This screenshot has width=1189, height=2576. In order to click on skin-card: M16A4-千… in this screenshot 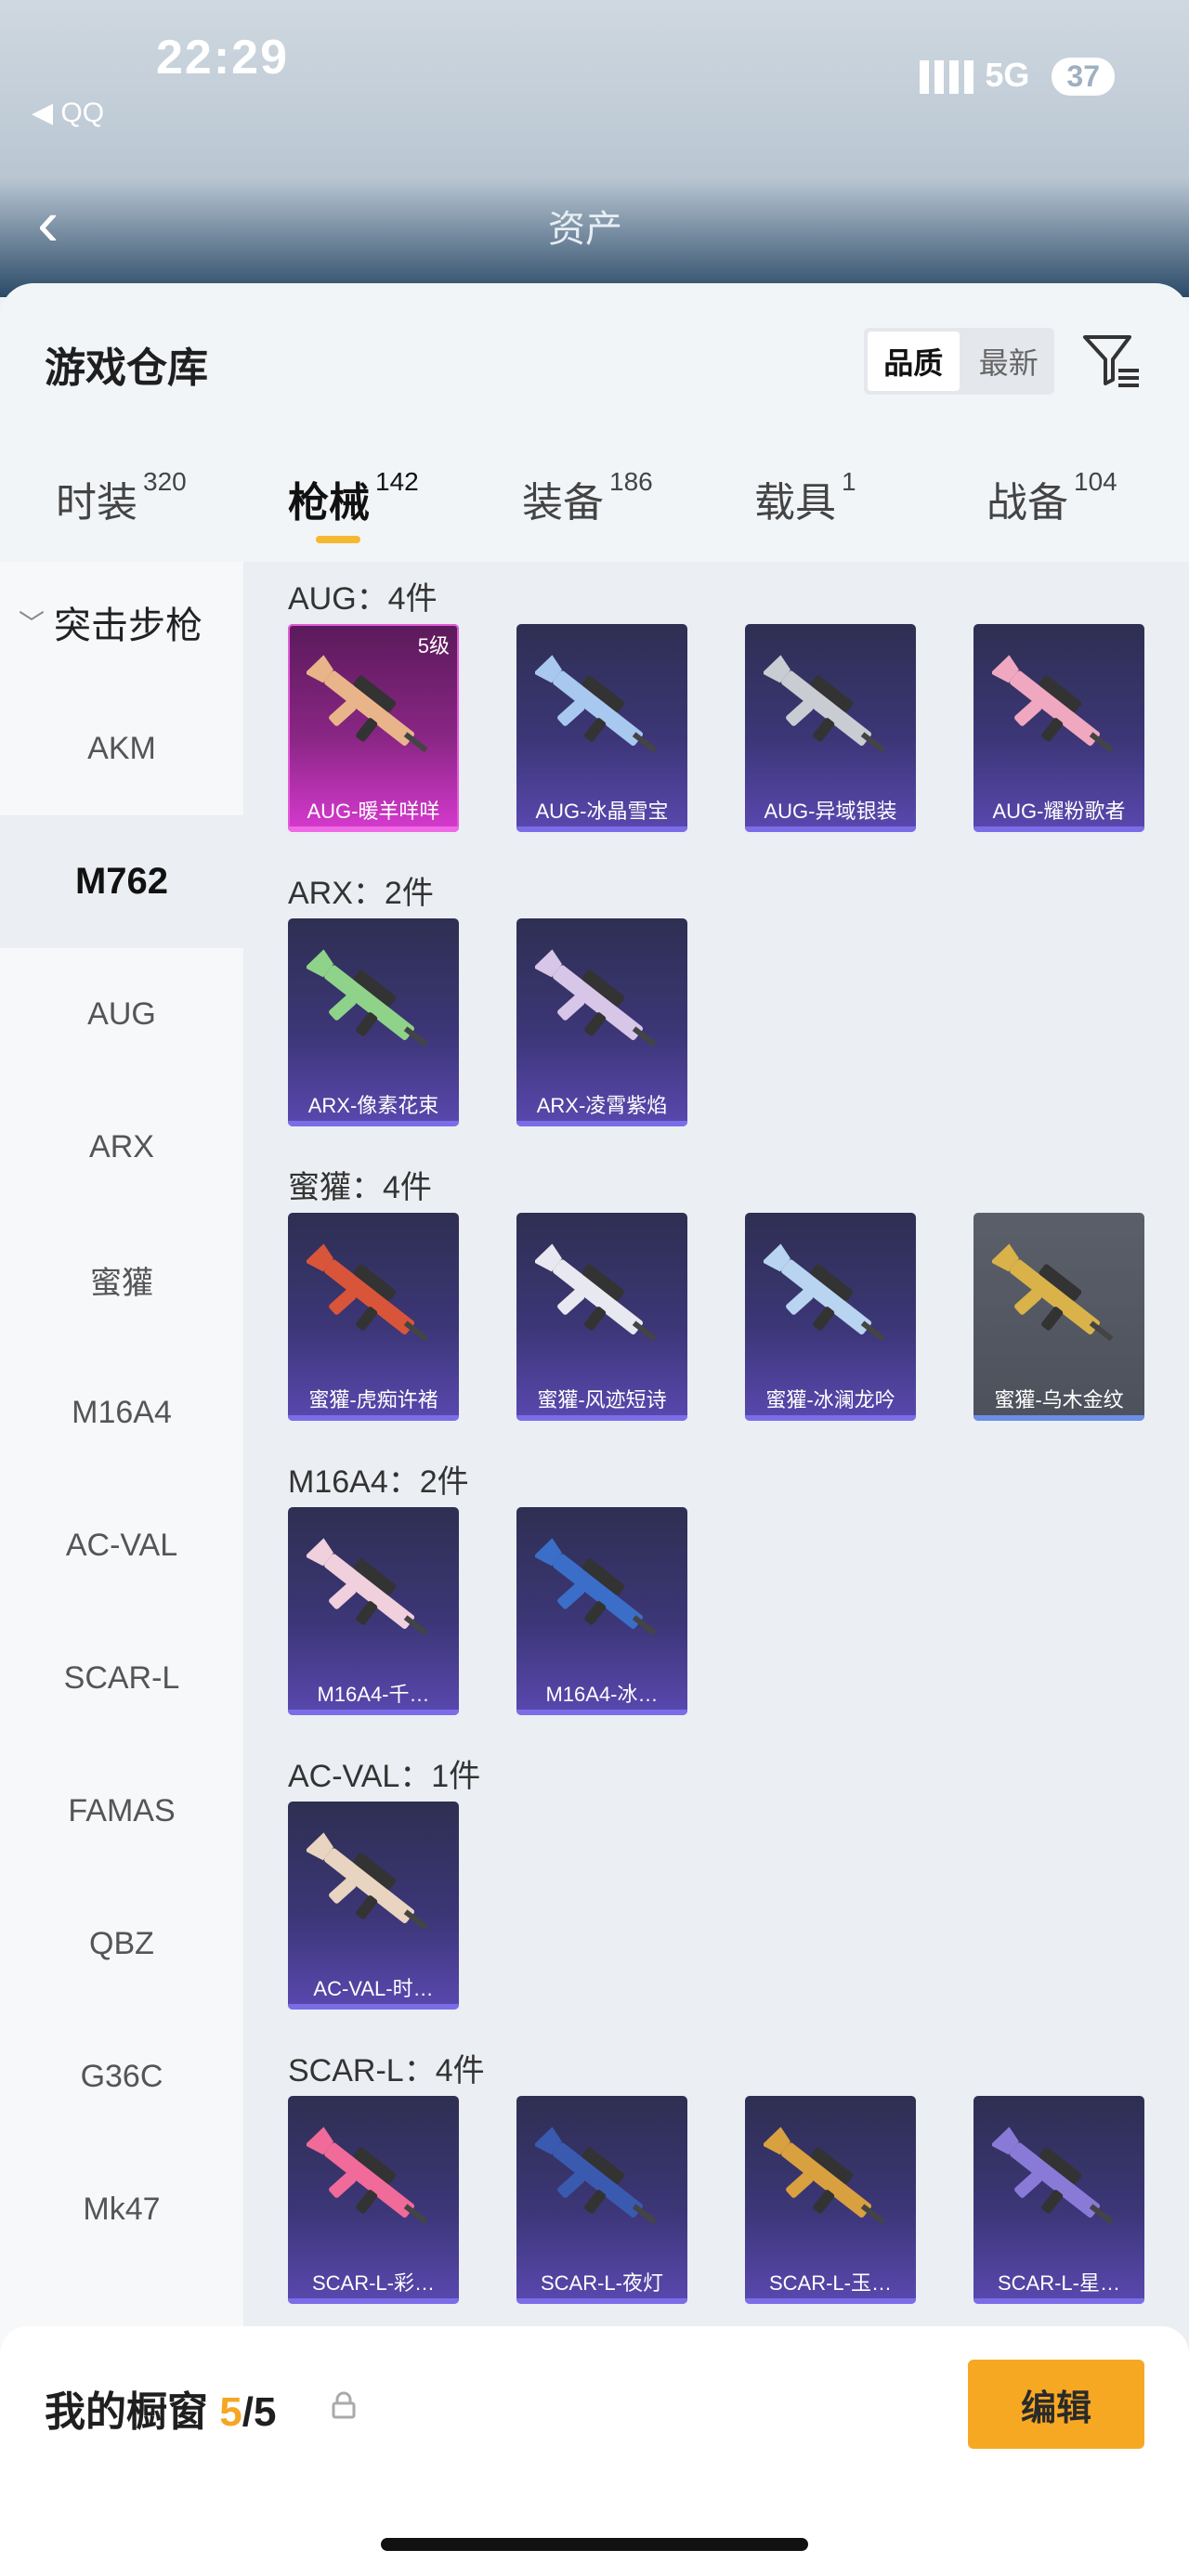, I will do `click(374, 1611)`.